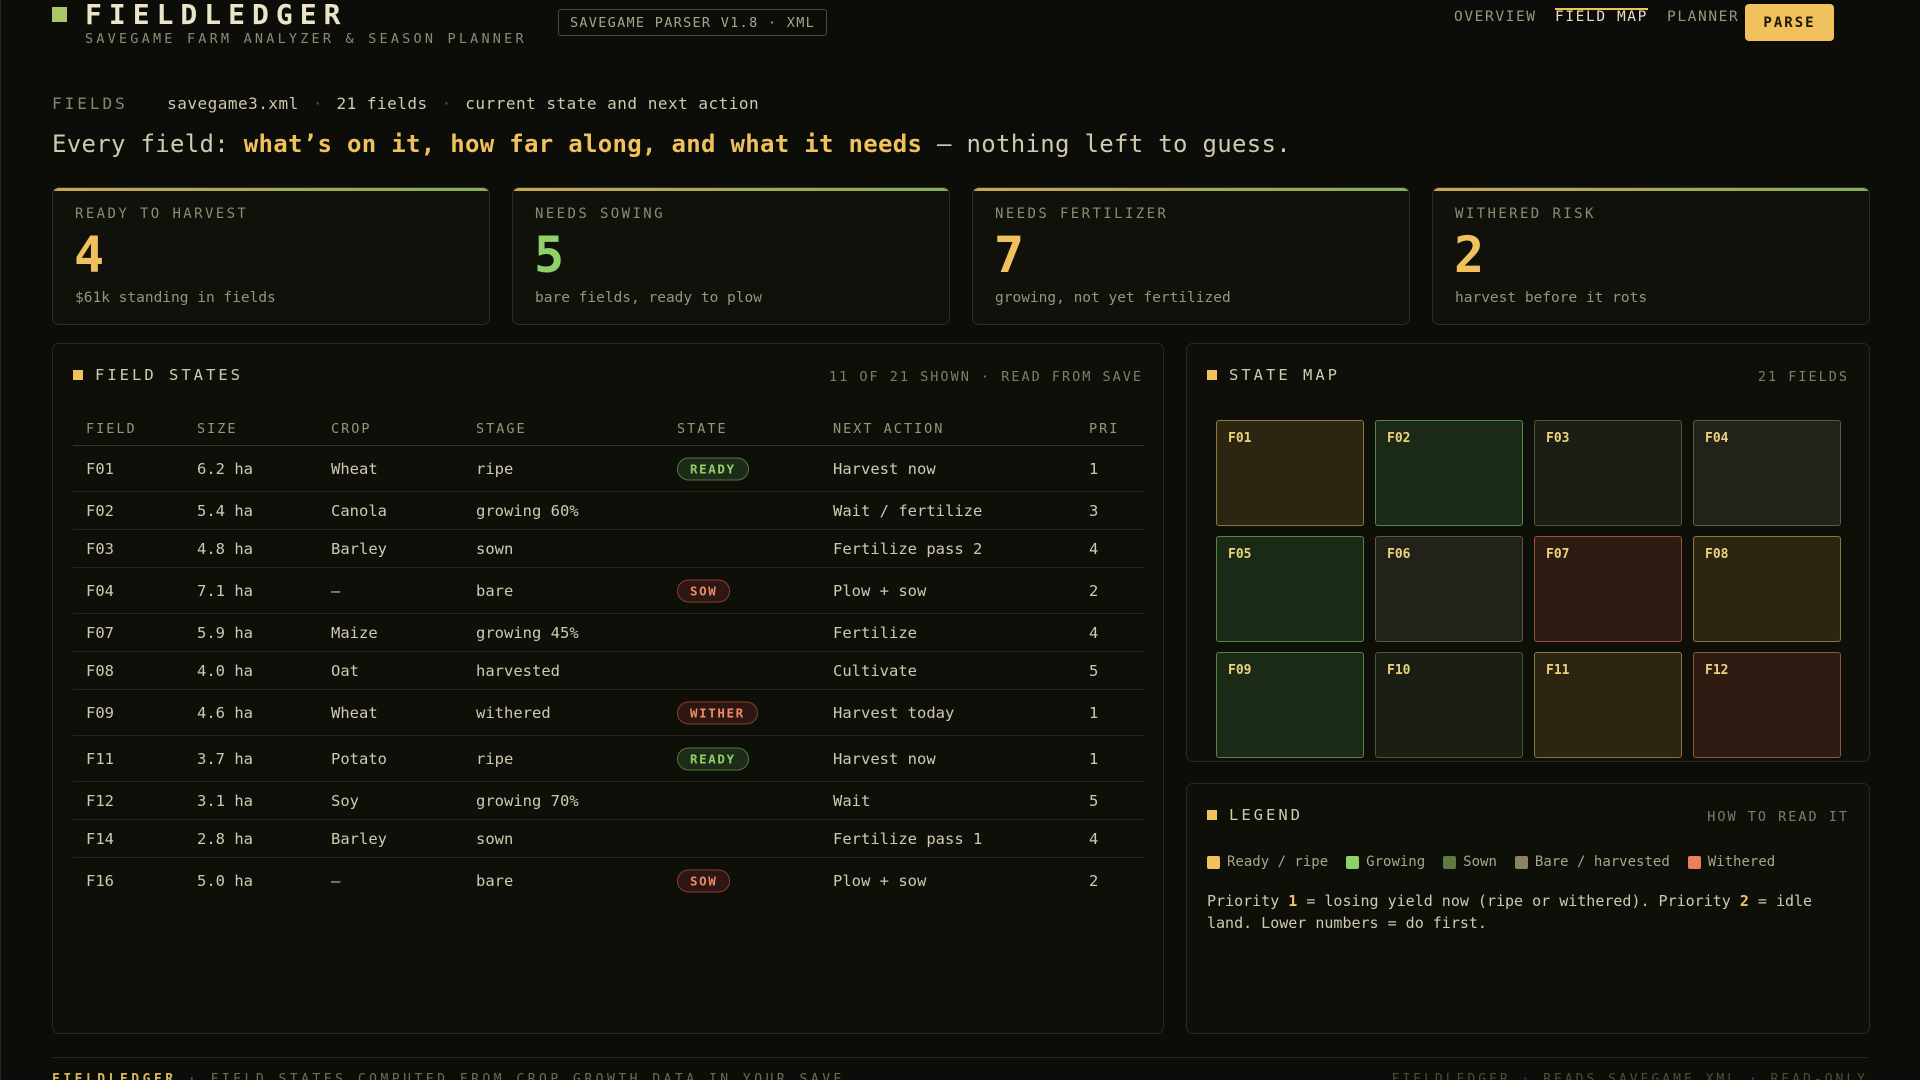 The height and width of the screenshot is (1080, 1920). I want to click on legend-label: Withered, so click(1741, 862).